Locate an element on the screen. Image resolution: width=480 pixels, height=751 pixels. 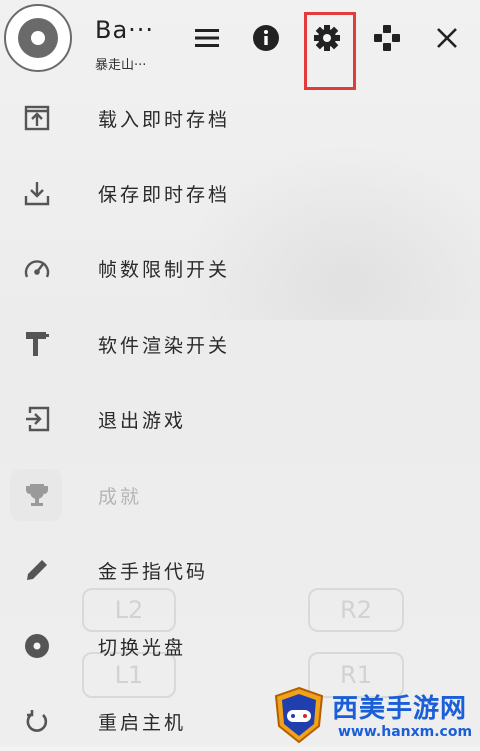
highlight-box is located at coordinates (330, 51).